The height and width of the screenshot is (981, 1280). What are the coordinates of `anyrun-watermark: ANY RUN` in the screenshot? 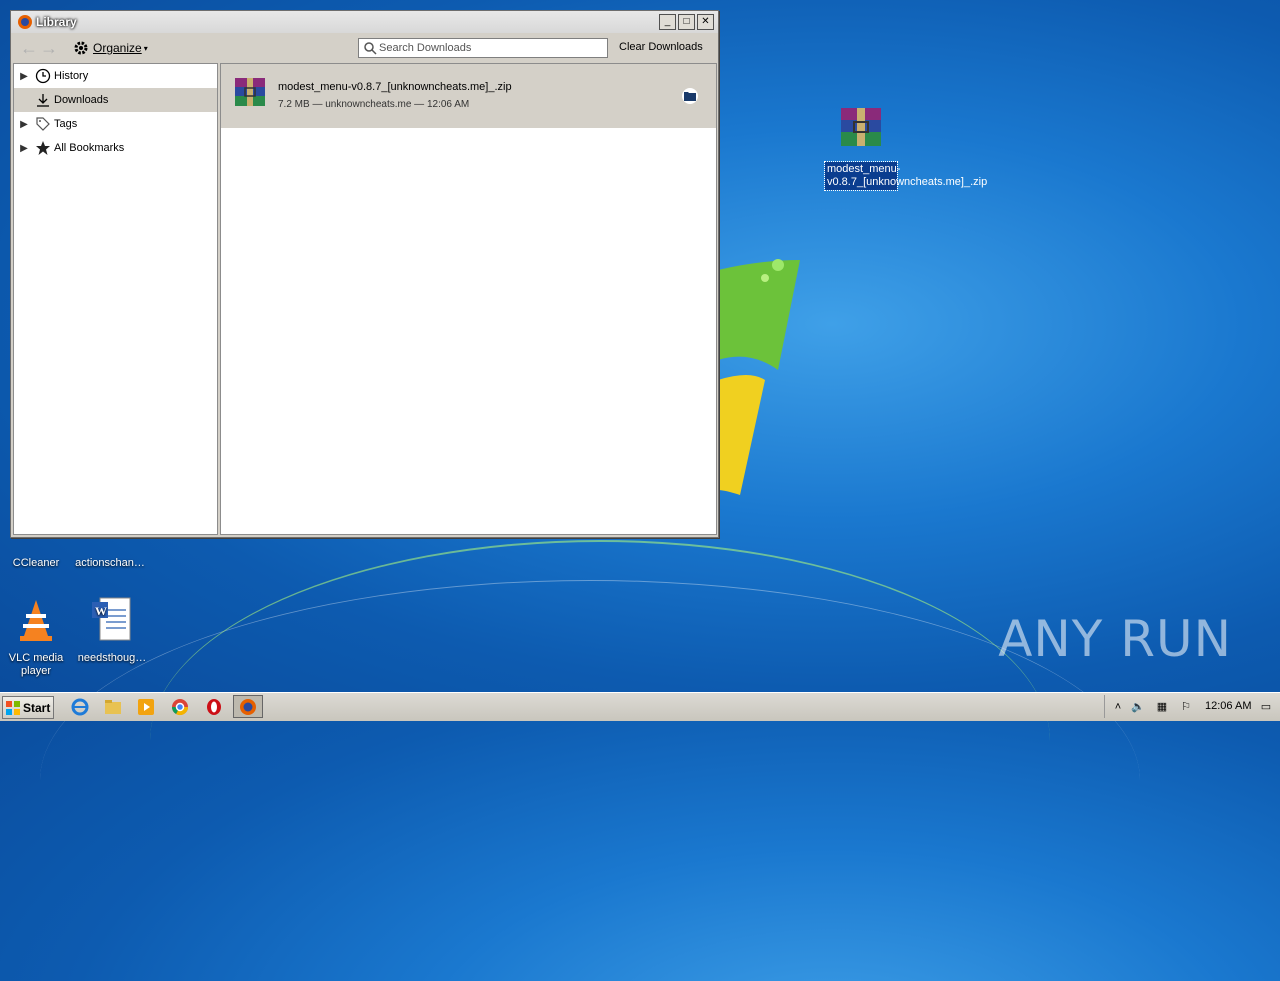 It's located at (1115, 639).